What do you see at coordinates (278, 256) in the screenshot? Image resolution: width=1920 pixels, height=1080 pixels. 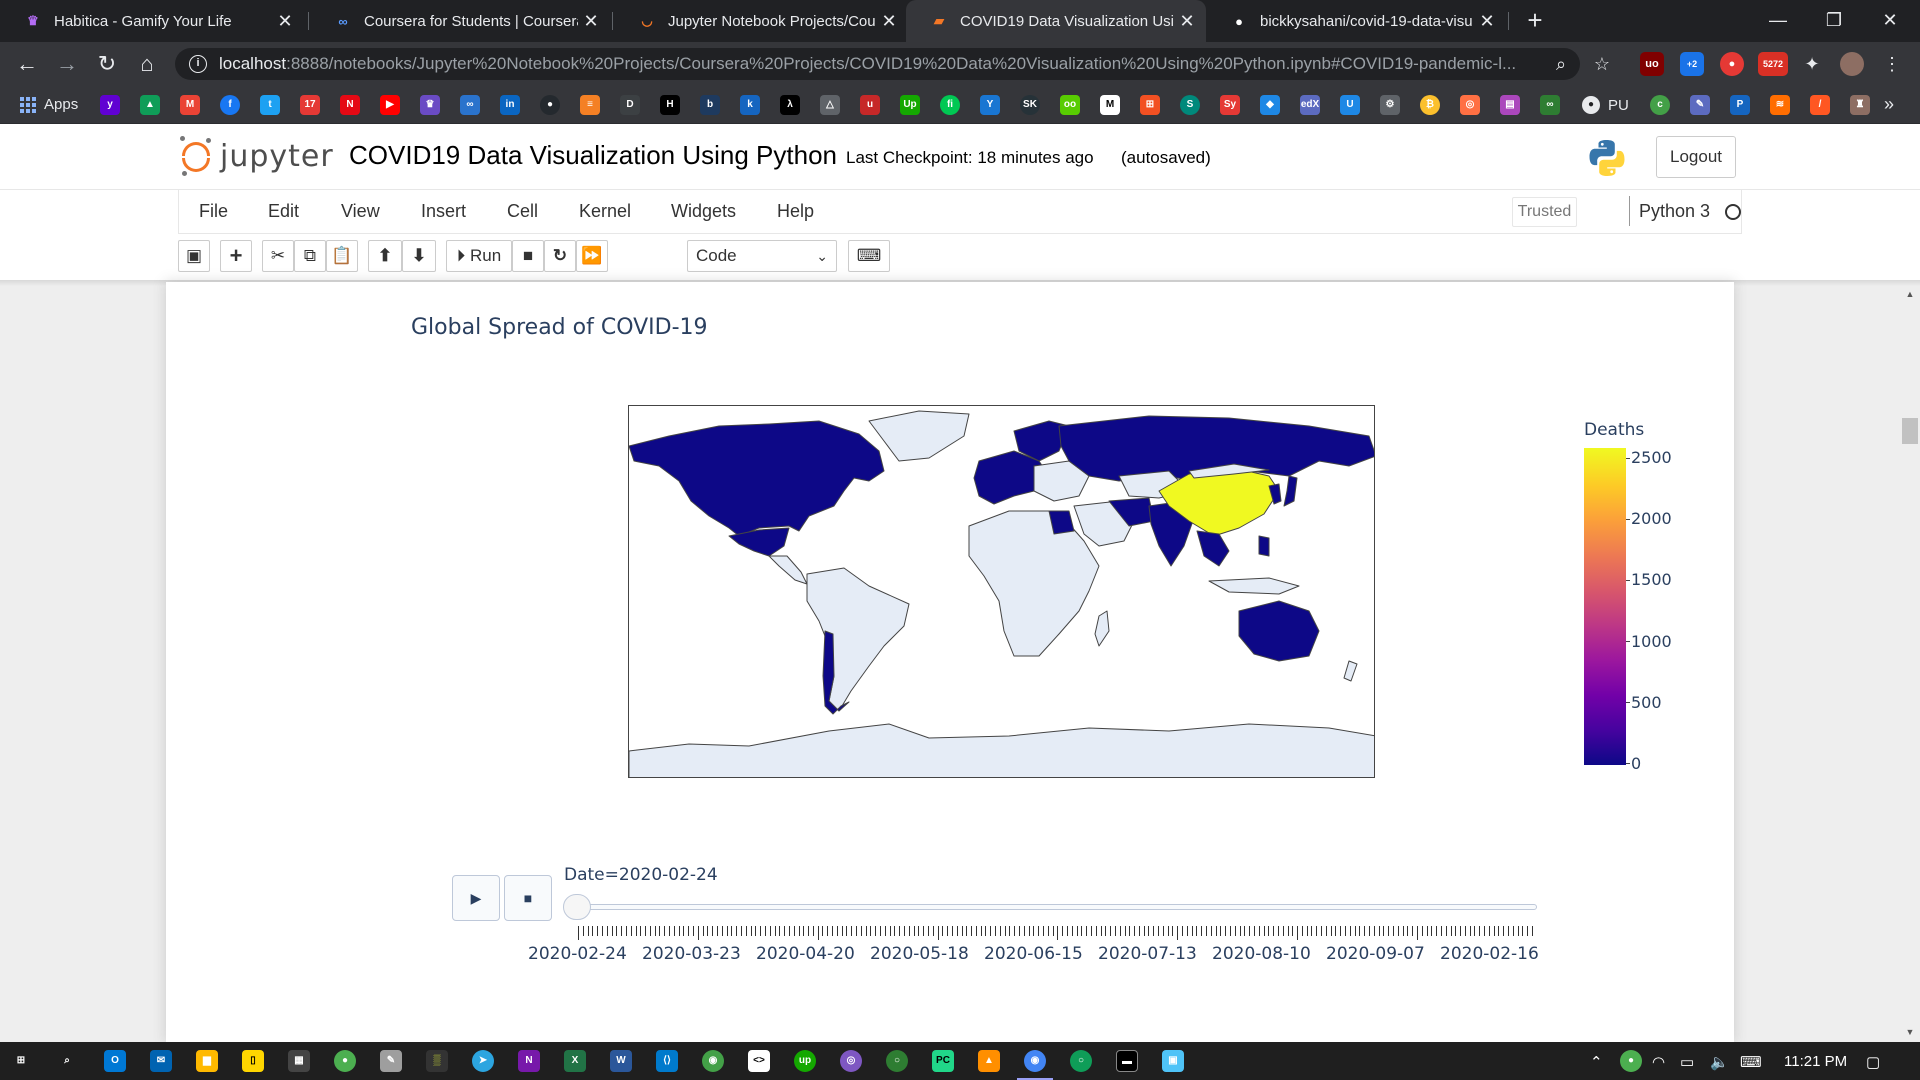 I see `cut-icon: ✂` at bounding box center [278, 256].